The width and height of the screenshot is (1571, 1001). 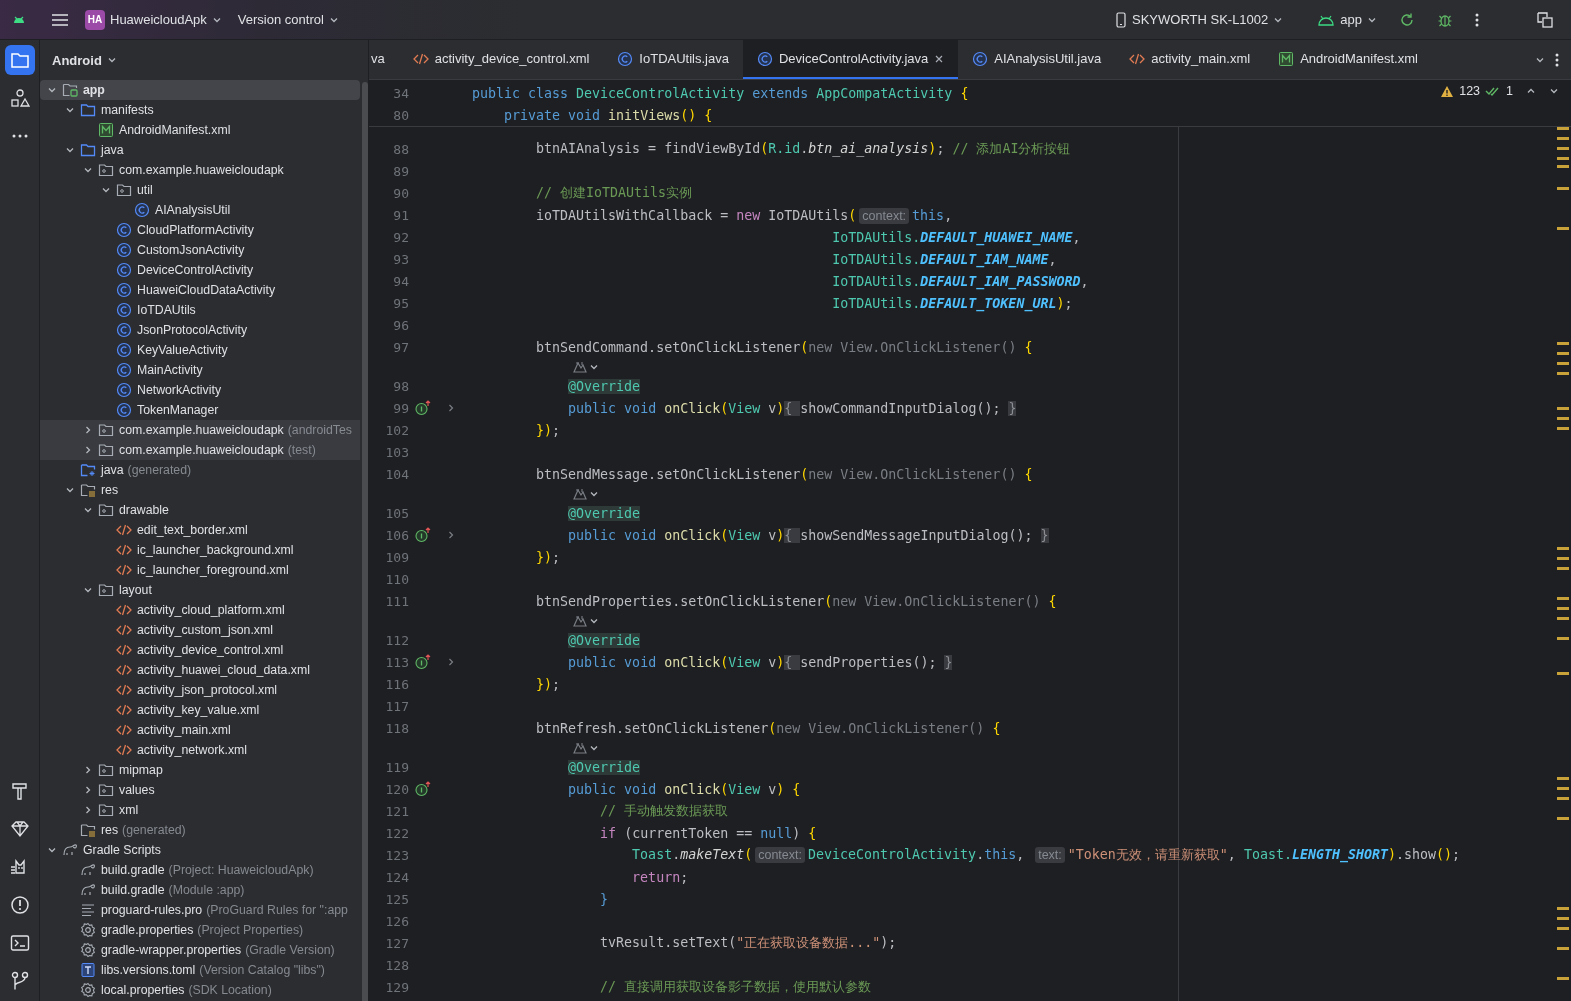 What do you see at coordinates (19, 905) in the screenshot?
I see `problems-icon` at bounding box center [19, 905].